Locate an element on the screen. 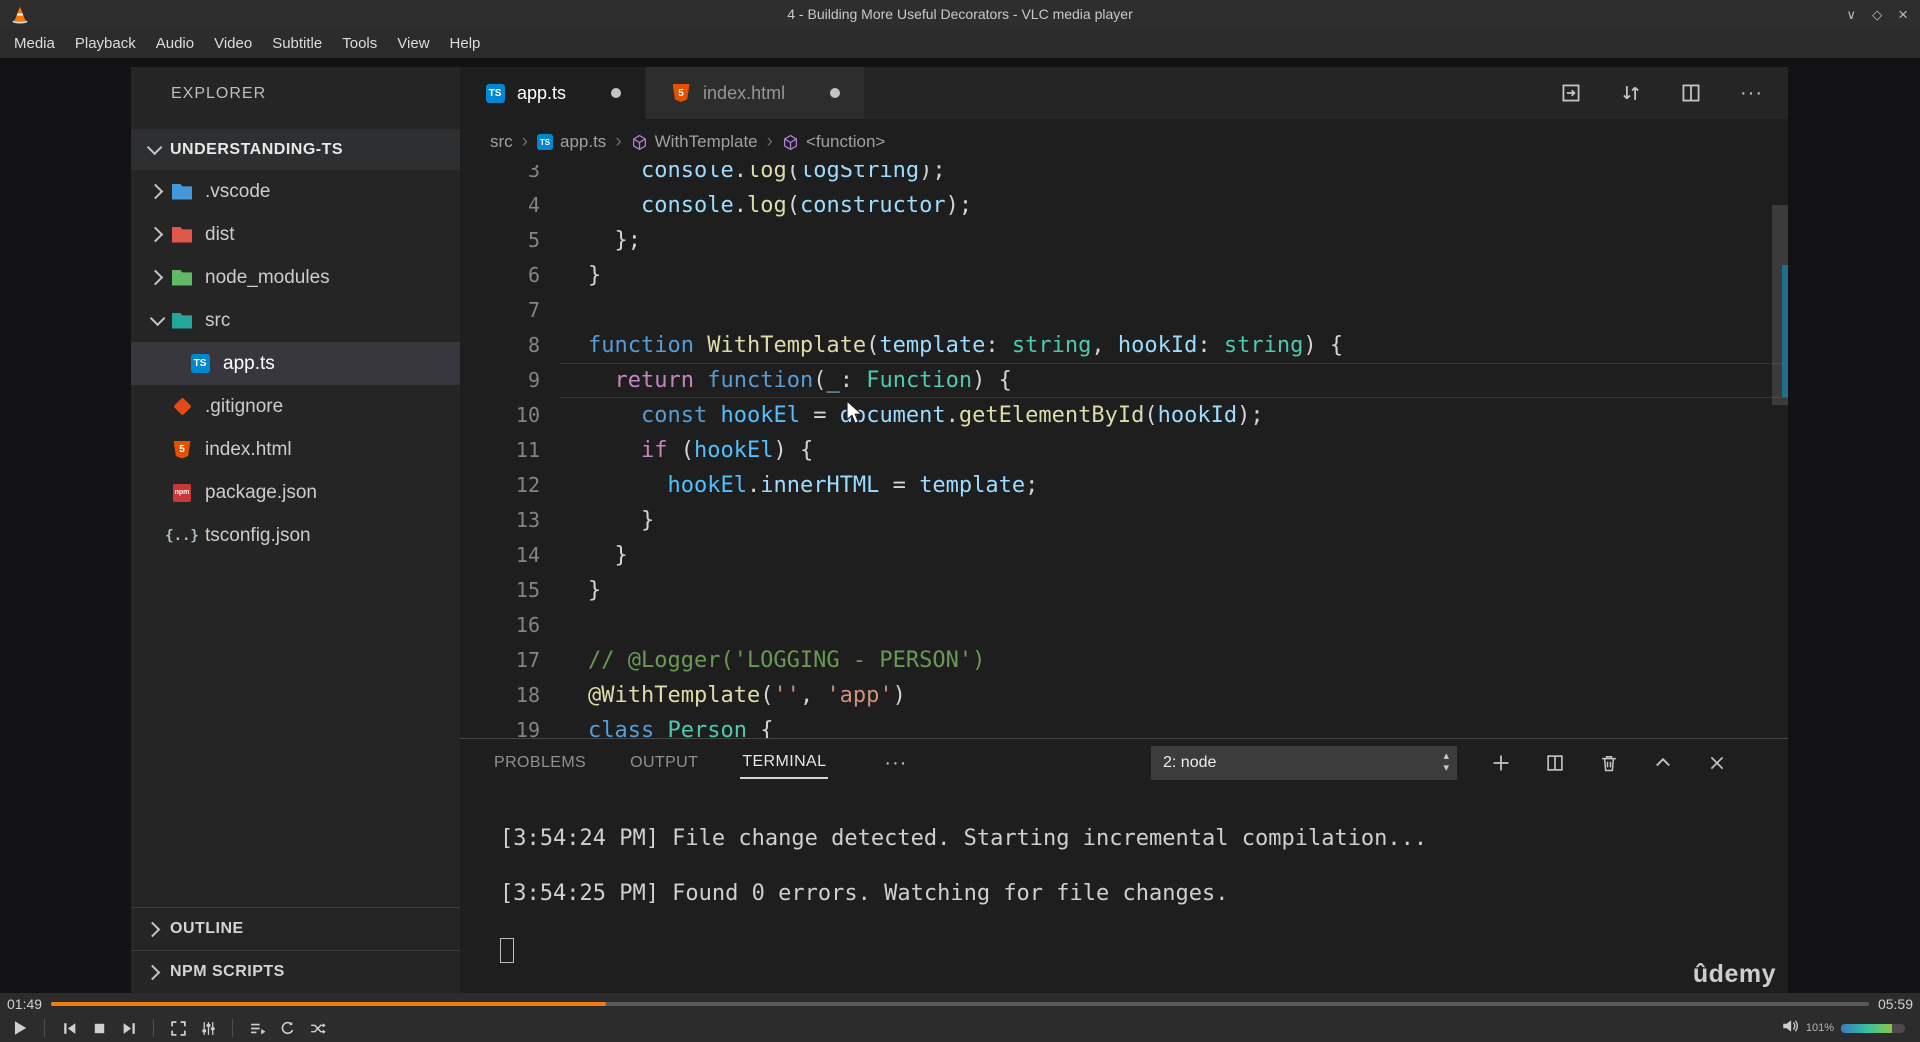 This screenshot has height=1042, width=1920. open-changes-icon is located at coordinates (1571, 93).